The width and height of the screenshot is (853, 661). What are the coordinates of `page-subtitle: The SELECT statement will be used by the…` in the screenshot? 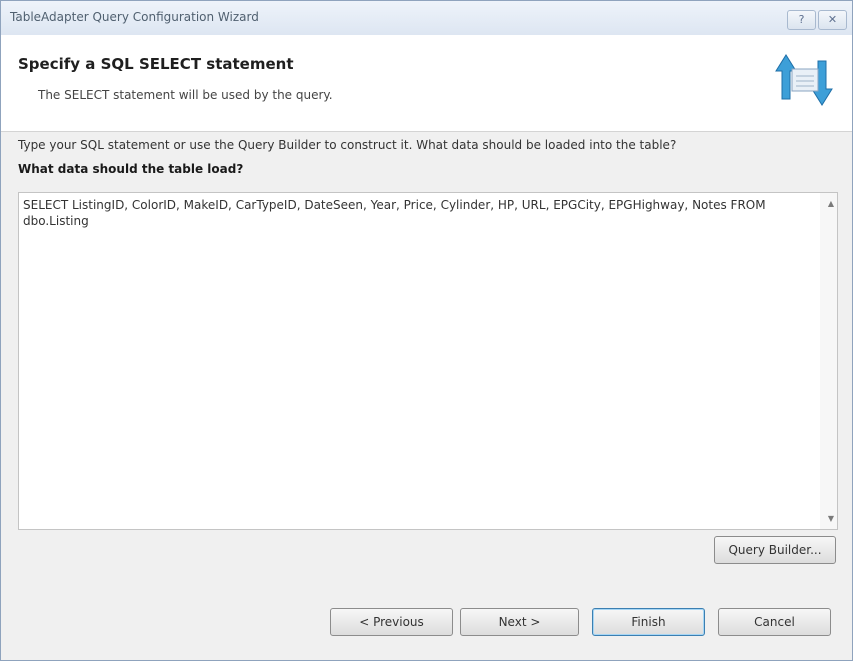 It's located at (185, 95).